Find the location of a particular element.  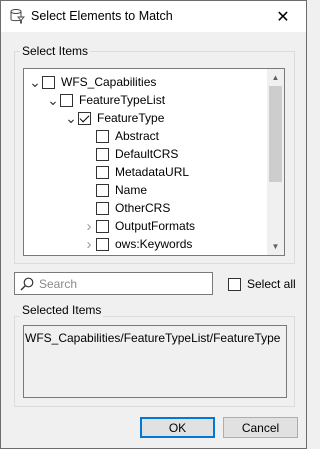

tree-item-label: FeatureType is located at coordinates (131, 118).